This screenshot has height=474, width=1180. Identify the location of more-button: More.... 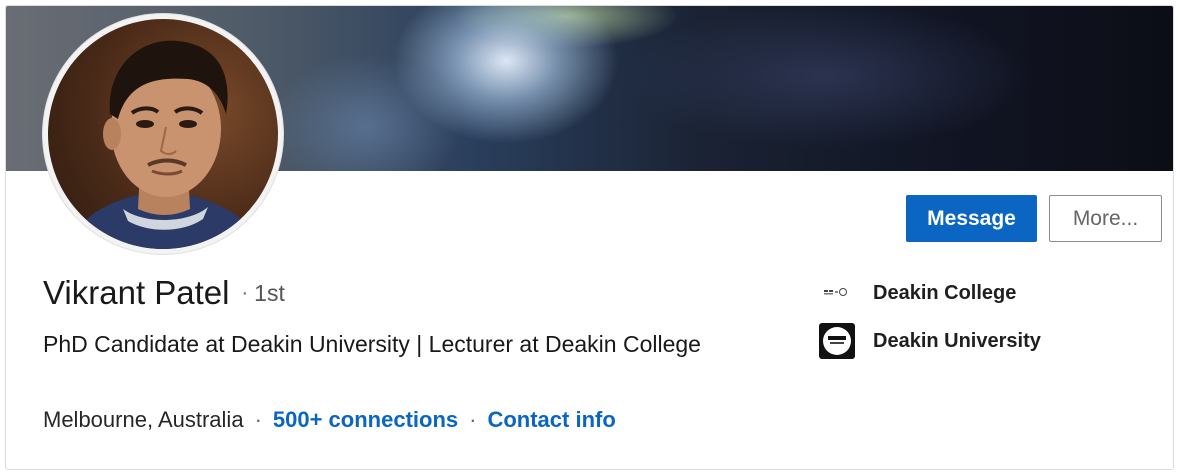
(1105, 218).